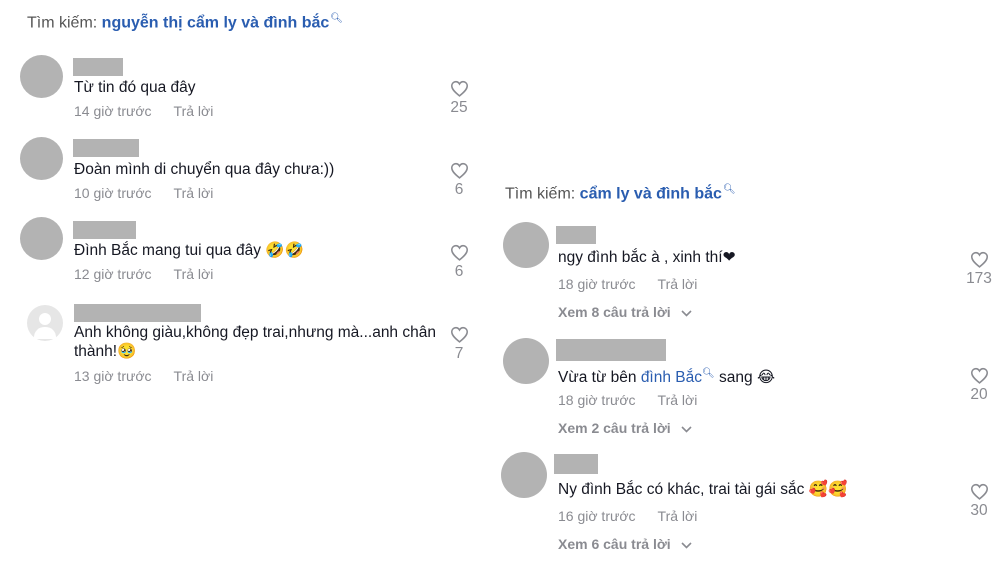 This screenshot has height=562, width=1000. What do you see at coordinates (189, 250) in the screenshot?
I see `comment-text: Đình Bắc mang tui qua đây 🤣🤣` at bounding box center [189, 250].